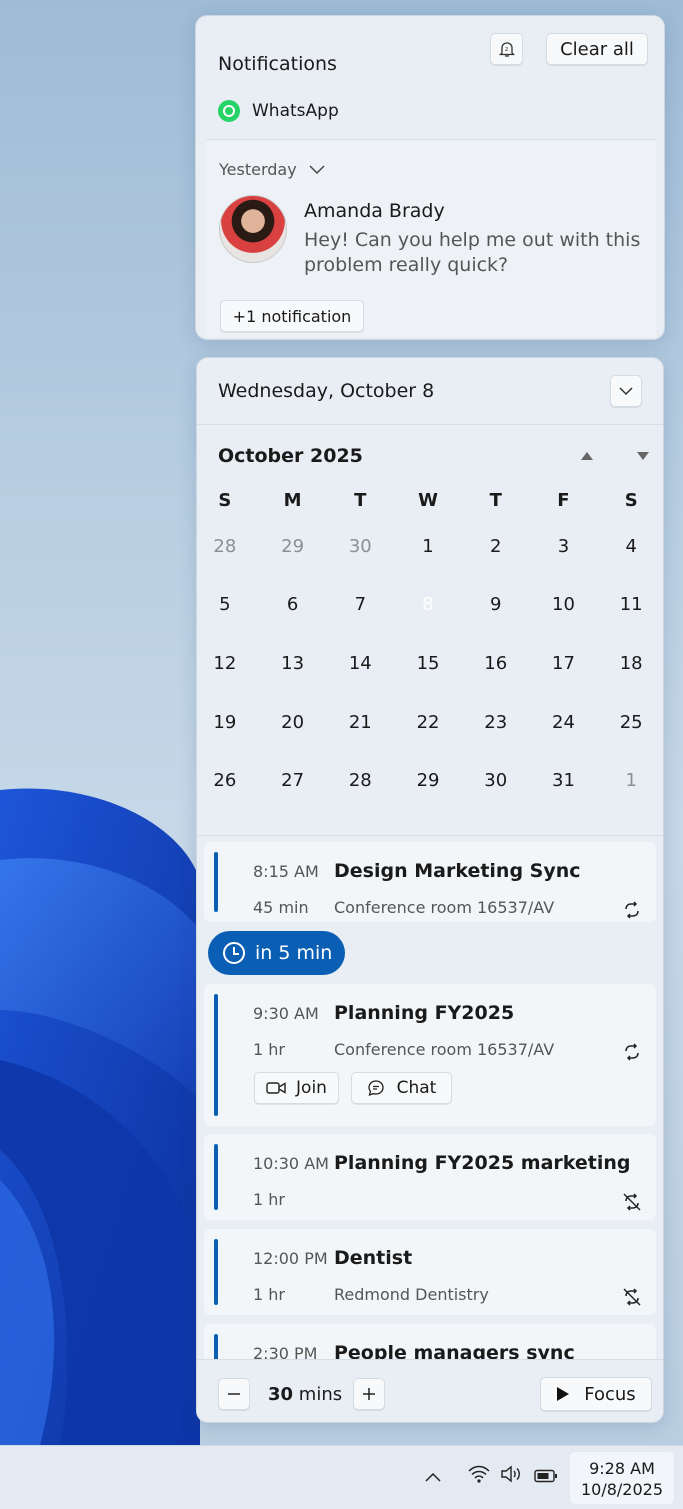 The image size is (683, 1509). What do you see at coordinates (228, 604) in the screenshot?
I see `calendar-day: 5` at bounding box center [228, 604].